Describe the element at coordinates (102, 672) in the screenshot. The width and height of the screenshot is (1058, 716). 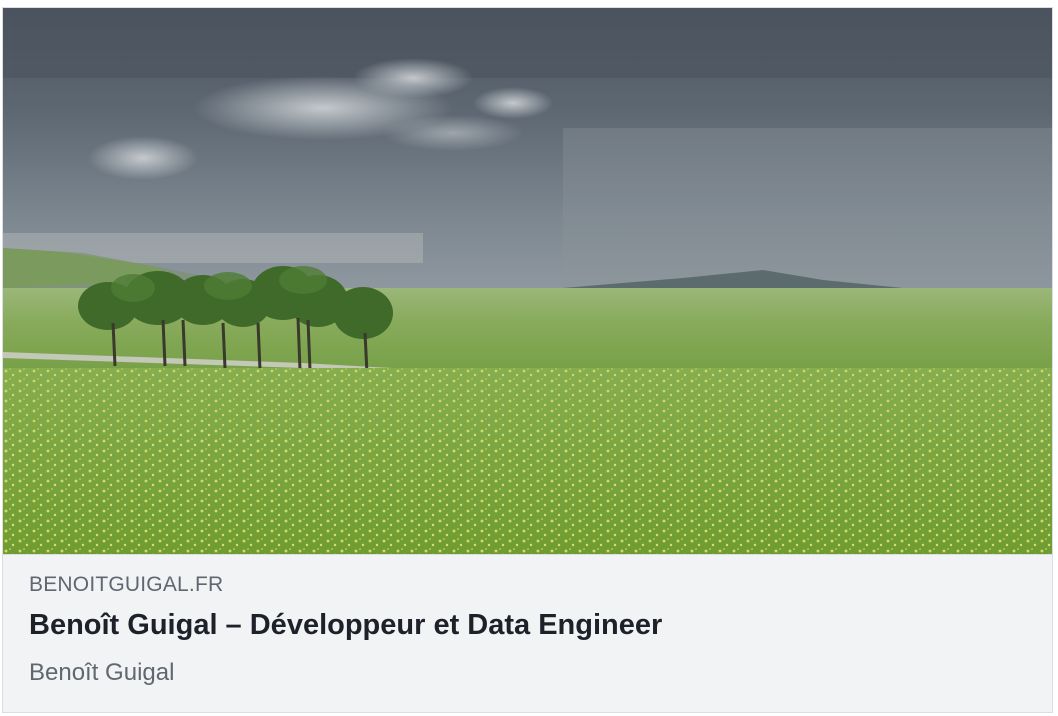
I see `link-description: Benoît Guigal` at that location.